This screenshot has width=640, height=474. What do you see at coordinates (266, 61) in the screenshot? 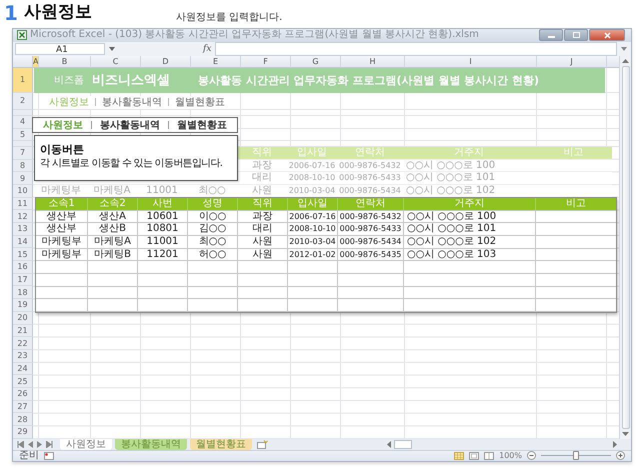
I see `column-header: F` at bounding box center [266, 61].